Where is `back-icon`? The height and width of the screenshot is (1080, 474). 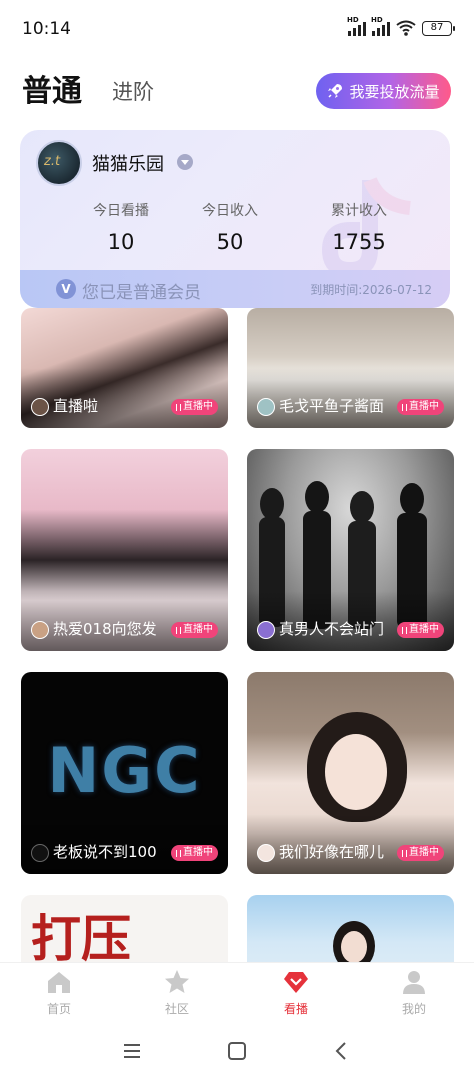
back-icon is located at coordinates (342, 1051).